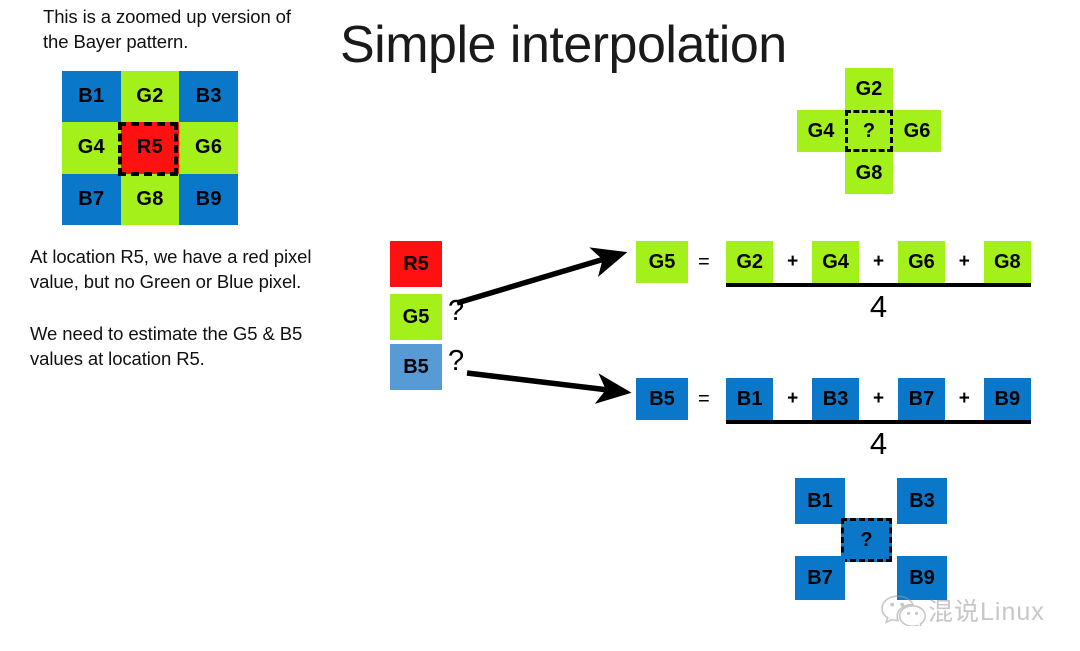  Describe the element at coordinates (820, 578) in the screenshot. I see `blue-cross-cell-b7: B7` at that location.